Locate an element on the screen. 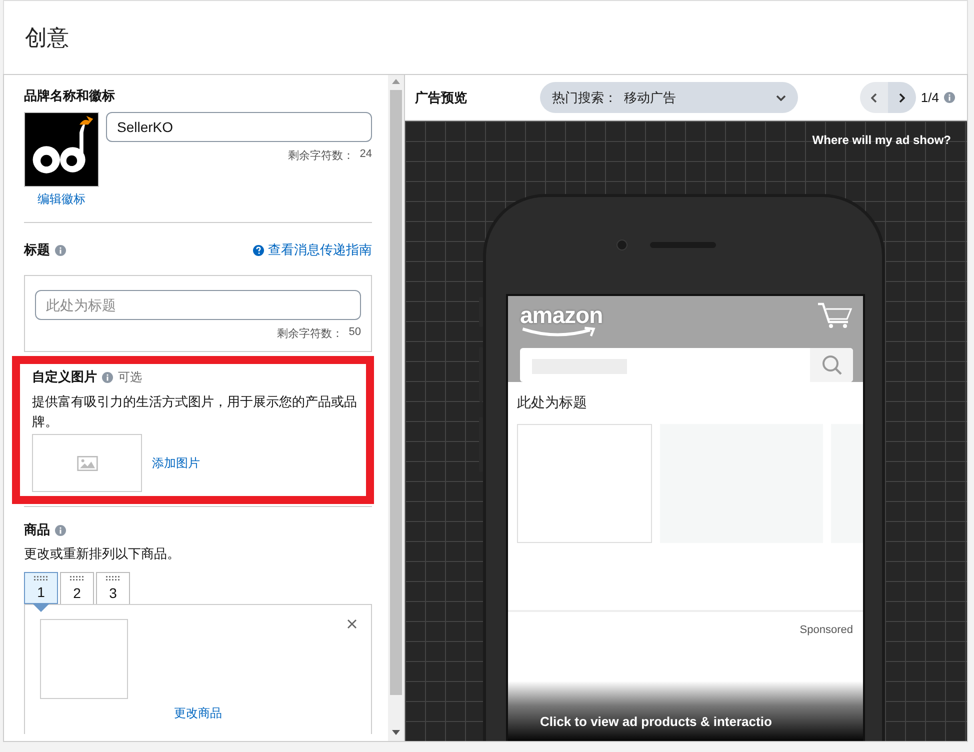  remaining-count: 24 is located at coordinates (366, 155).